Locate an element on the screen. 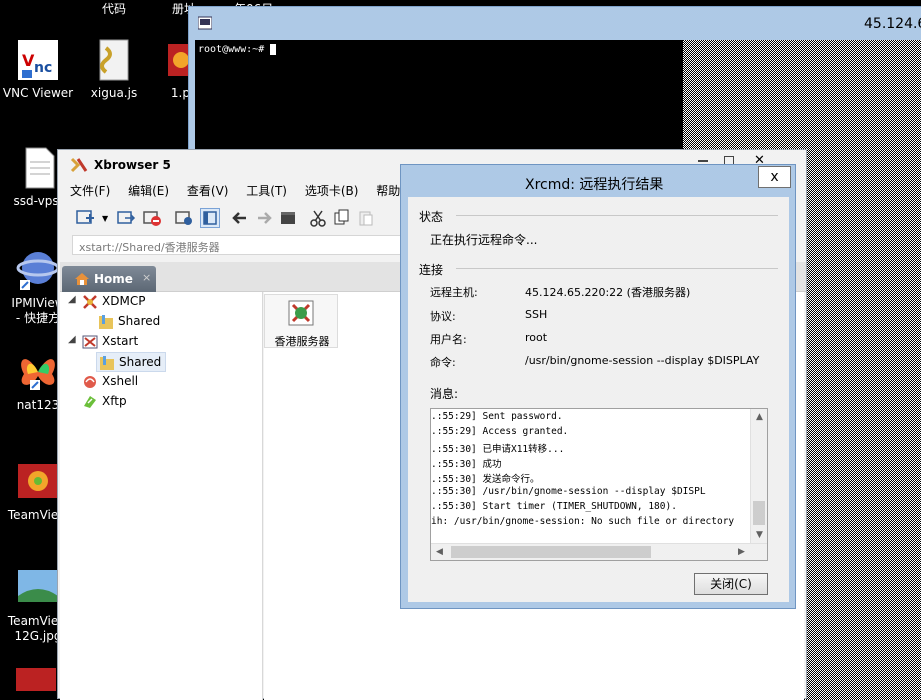 This screenshot has height=700, width=921. session-item-label: 香港服务器 is located at coordinates (302, 341).